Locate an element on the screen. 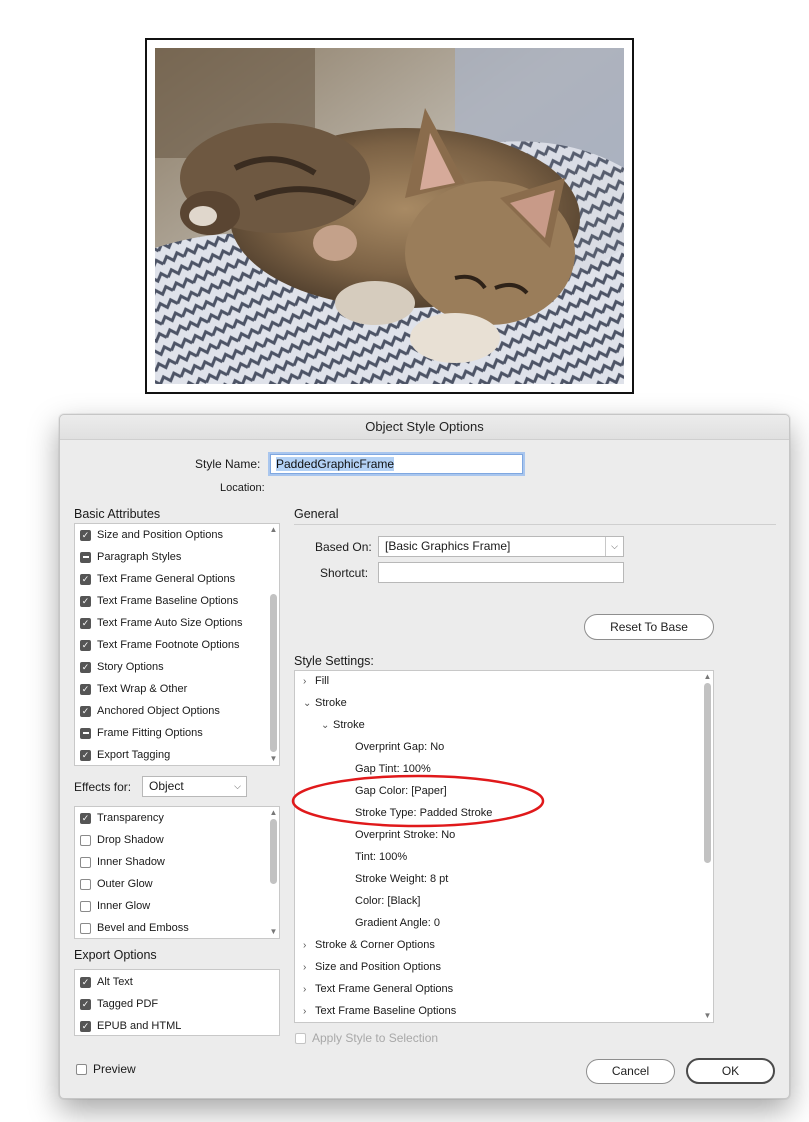  checkbox-export-tagging: ✓ Export Tagging is located at coordinates (125, 754).